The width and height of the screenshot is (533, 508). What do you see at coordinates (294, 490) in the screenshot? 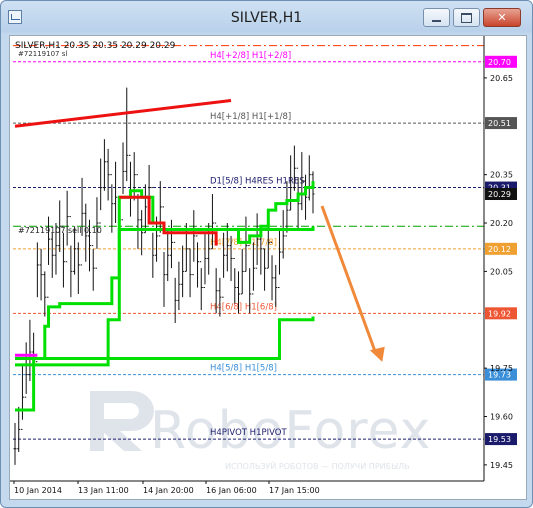
I see `time-tick-label: 17 Jan 15:00` at bounding box center [294, 490].